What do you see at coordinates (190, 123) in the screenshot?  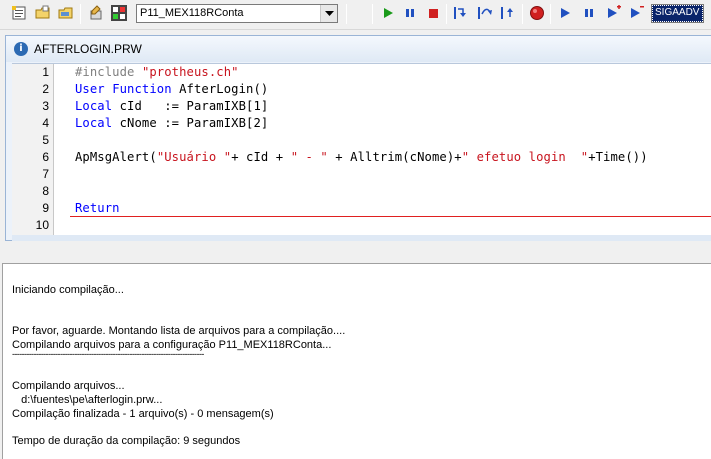 I see `code-text: cNome := ParamIXB[2]` at bounding box center [190, 123].